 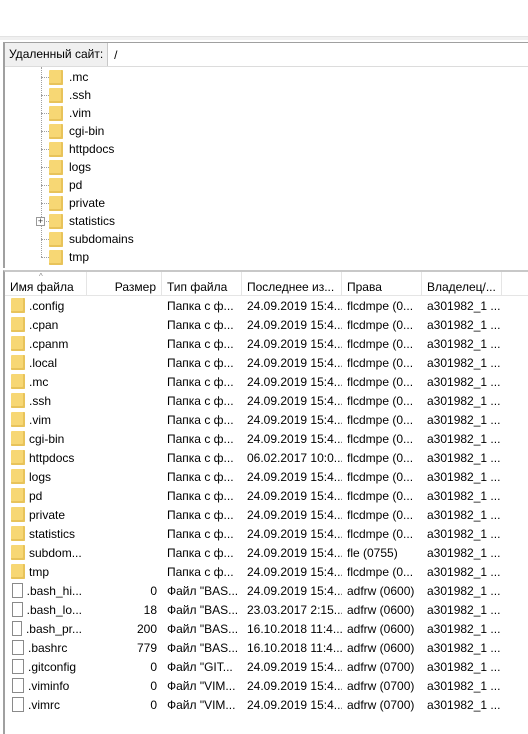 I want to click on tree-node-label: cgi-bin, so click(x=87, y=131).